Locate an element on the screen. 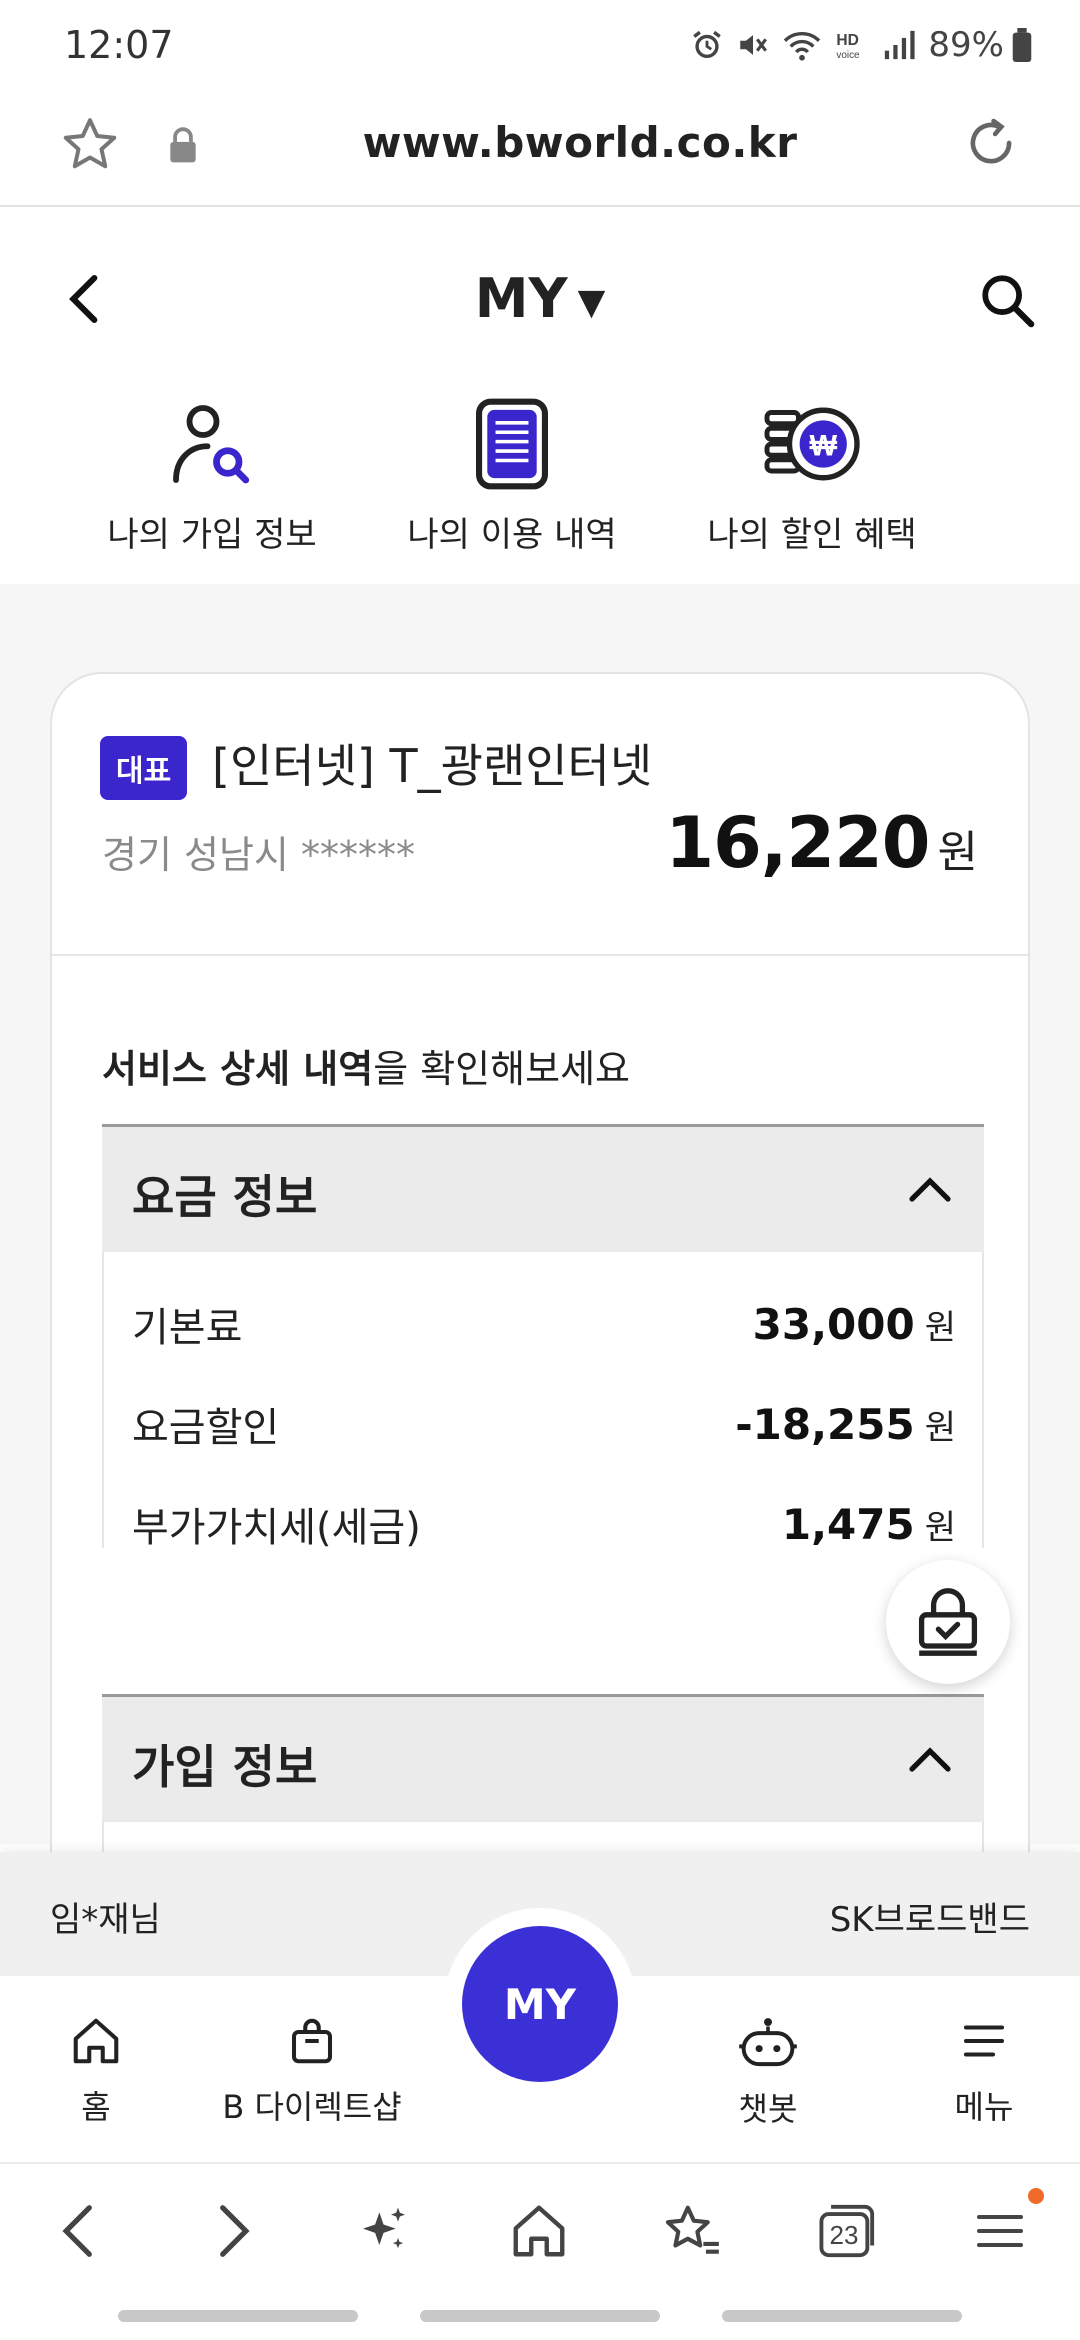 The width and height of the screenshot is (1080, 2340). user-name: 임*재님 is located at coordinates (105, 1920).